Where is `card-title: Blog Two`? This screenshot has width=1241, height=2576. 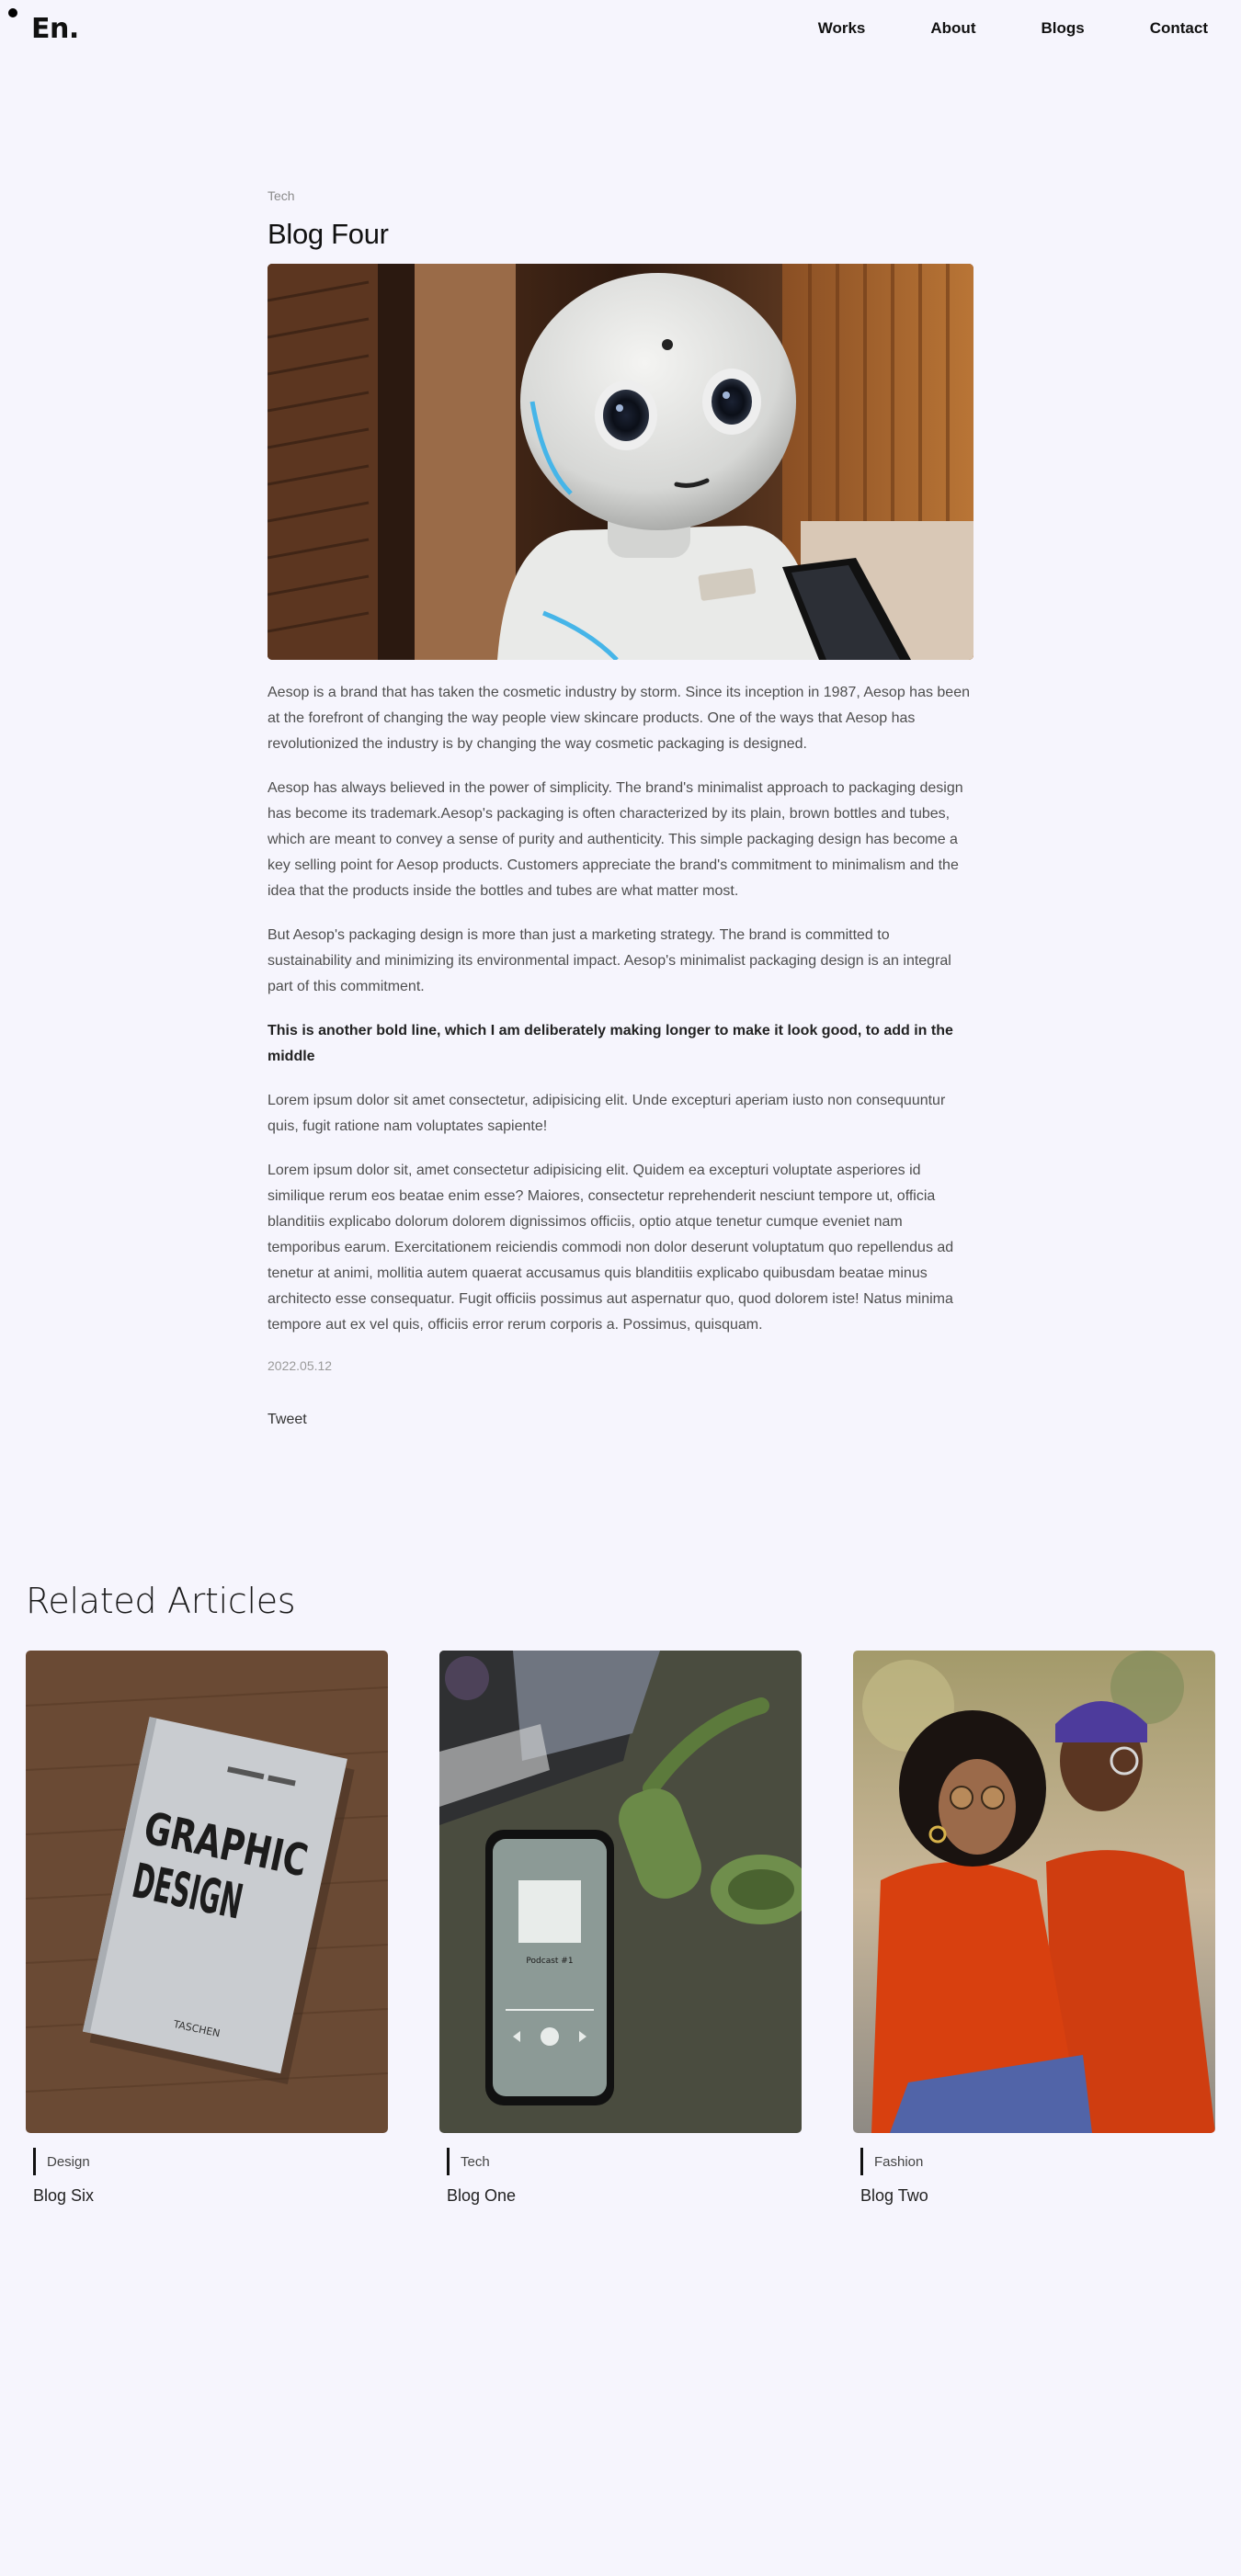 card-title: Blog Two is located at coordinates (1037, 2196).